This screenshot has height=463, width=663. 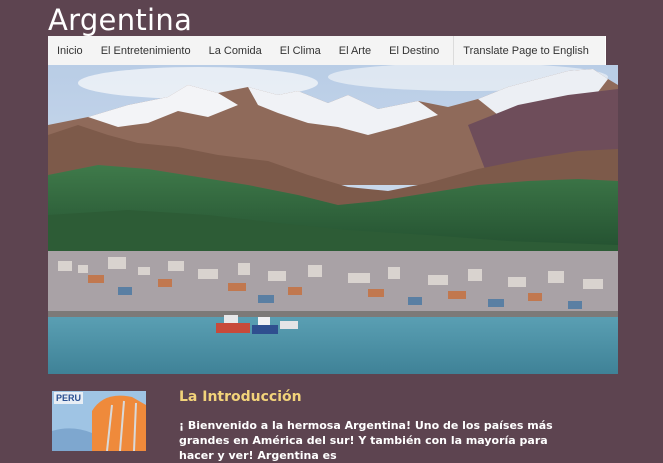 What do you see at coordinates (414, 50) in the screenshot?
I see `nav-item-destino: El Destino` at bounding box center [414, 50].